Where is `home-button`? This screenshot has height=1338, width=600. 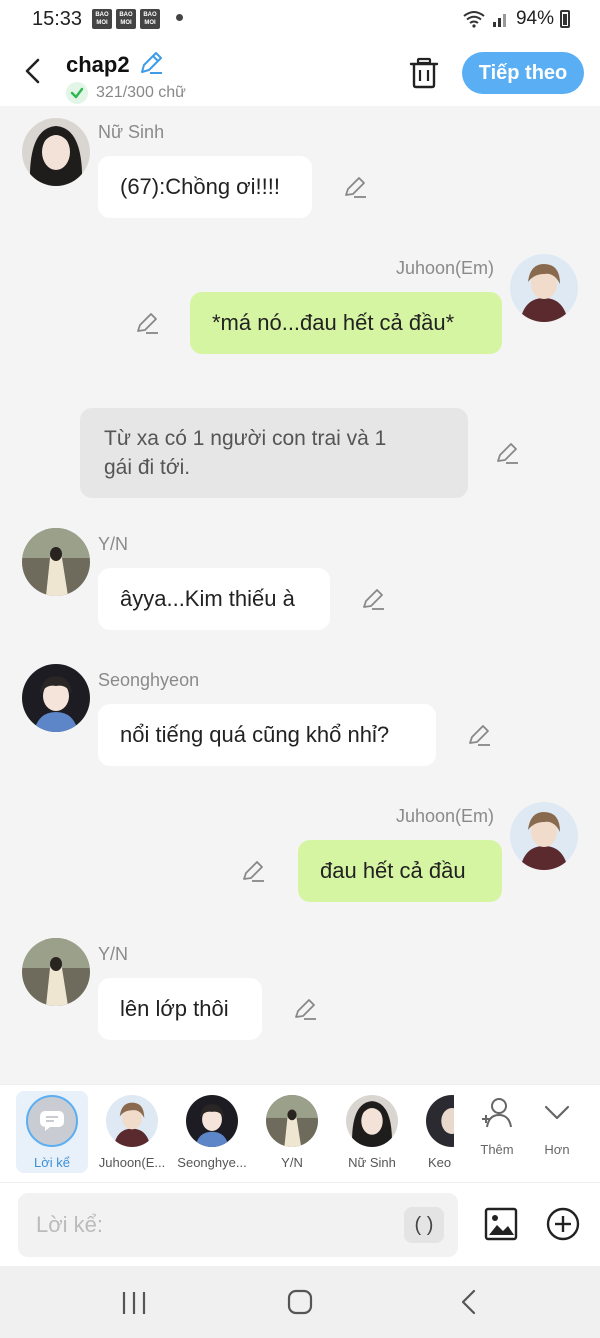
home-button is located at coordinates (300, 1303).